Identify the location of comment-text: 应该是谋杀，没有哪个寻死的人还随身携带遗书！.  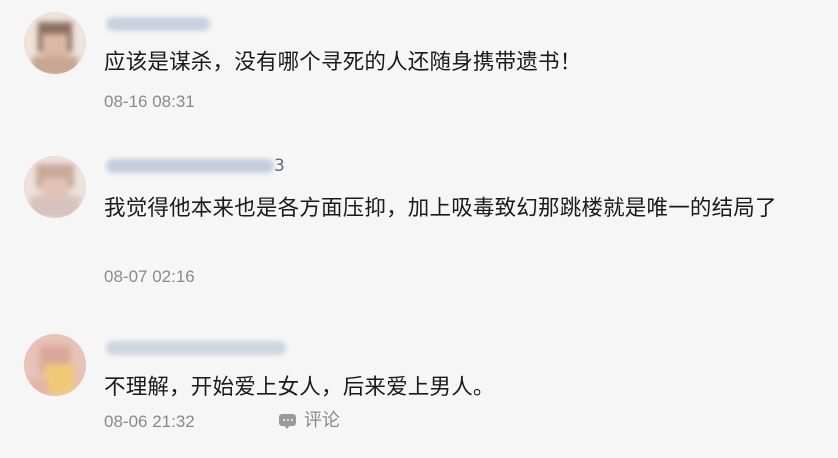
(343, 62).